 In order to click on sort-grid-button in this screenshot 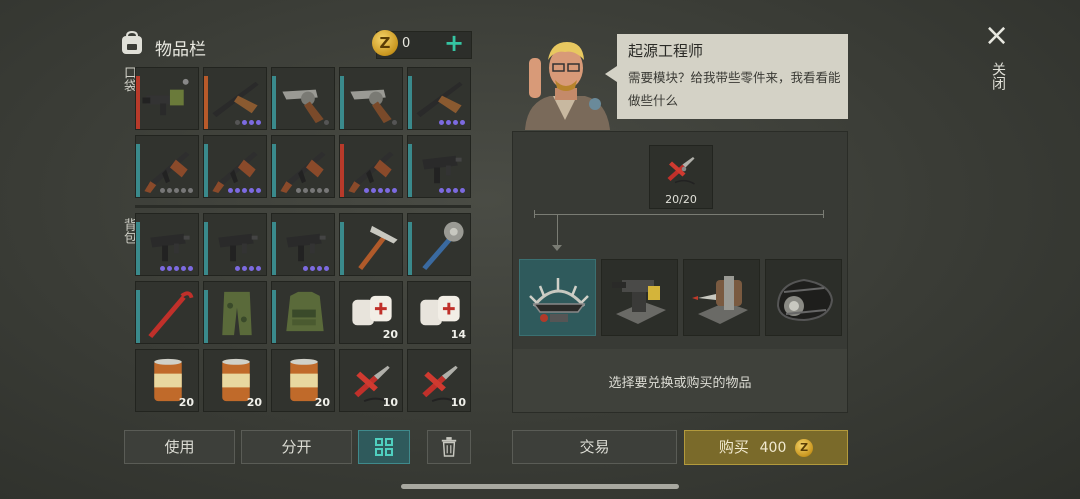, I will do `click(384, 447)`.